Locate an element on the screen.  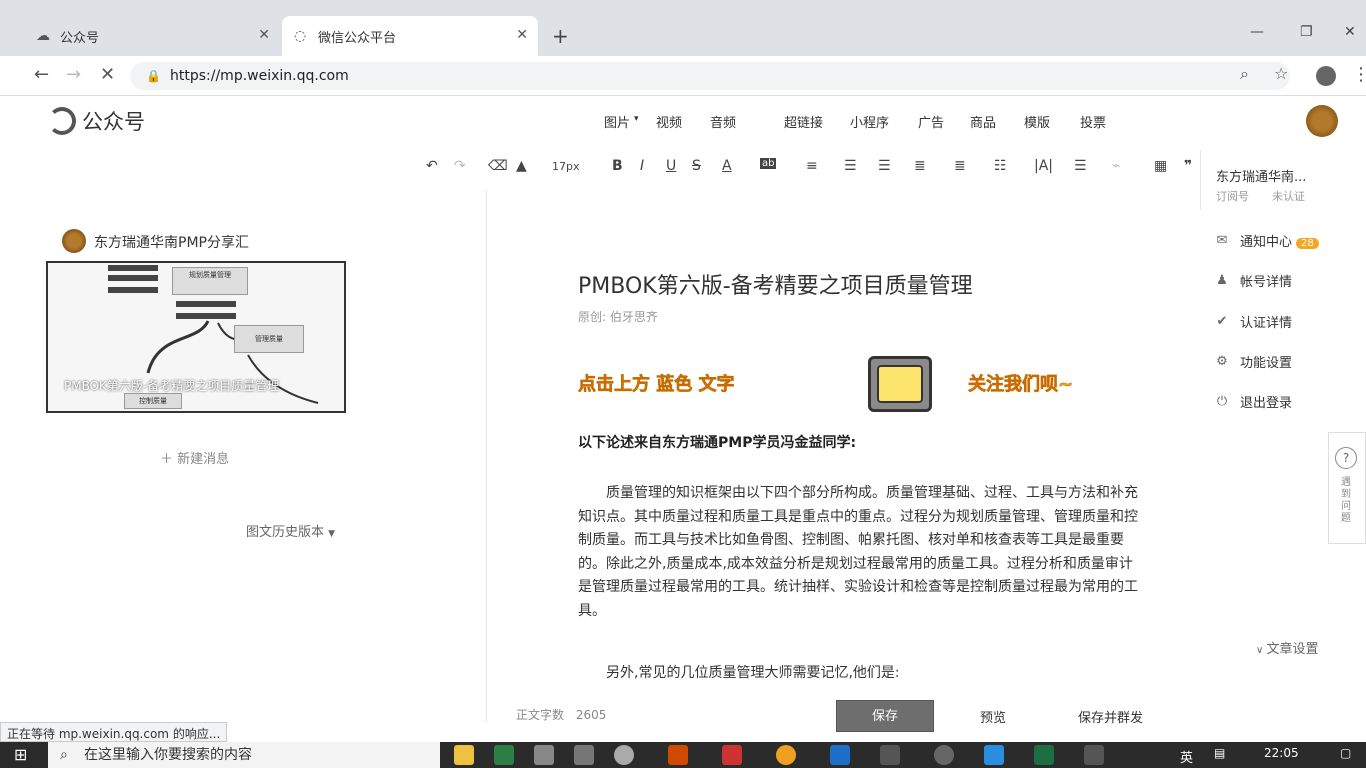
stop-icon: ✕ is located at coordinates (107, 74).